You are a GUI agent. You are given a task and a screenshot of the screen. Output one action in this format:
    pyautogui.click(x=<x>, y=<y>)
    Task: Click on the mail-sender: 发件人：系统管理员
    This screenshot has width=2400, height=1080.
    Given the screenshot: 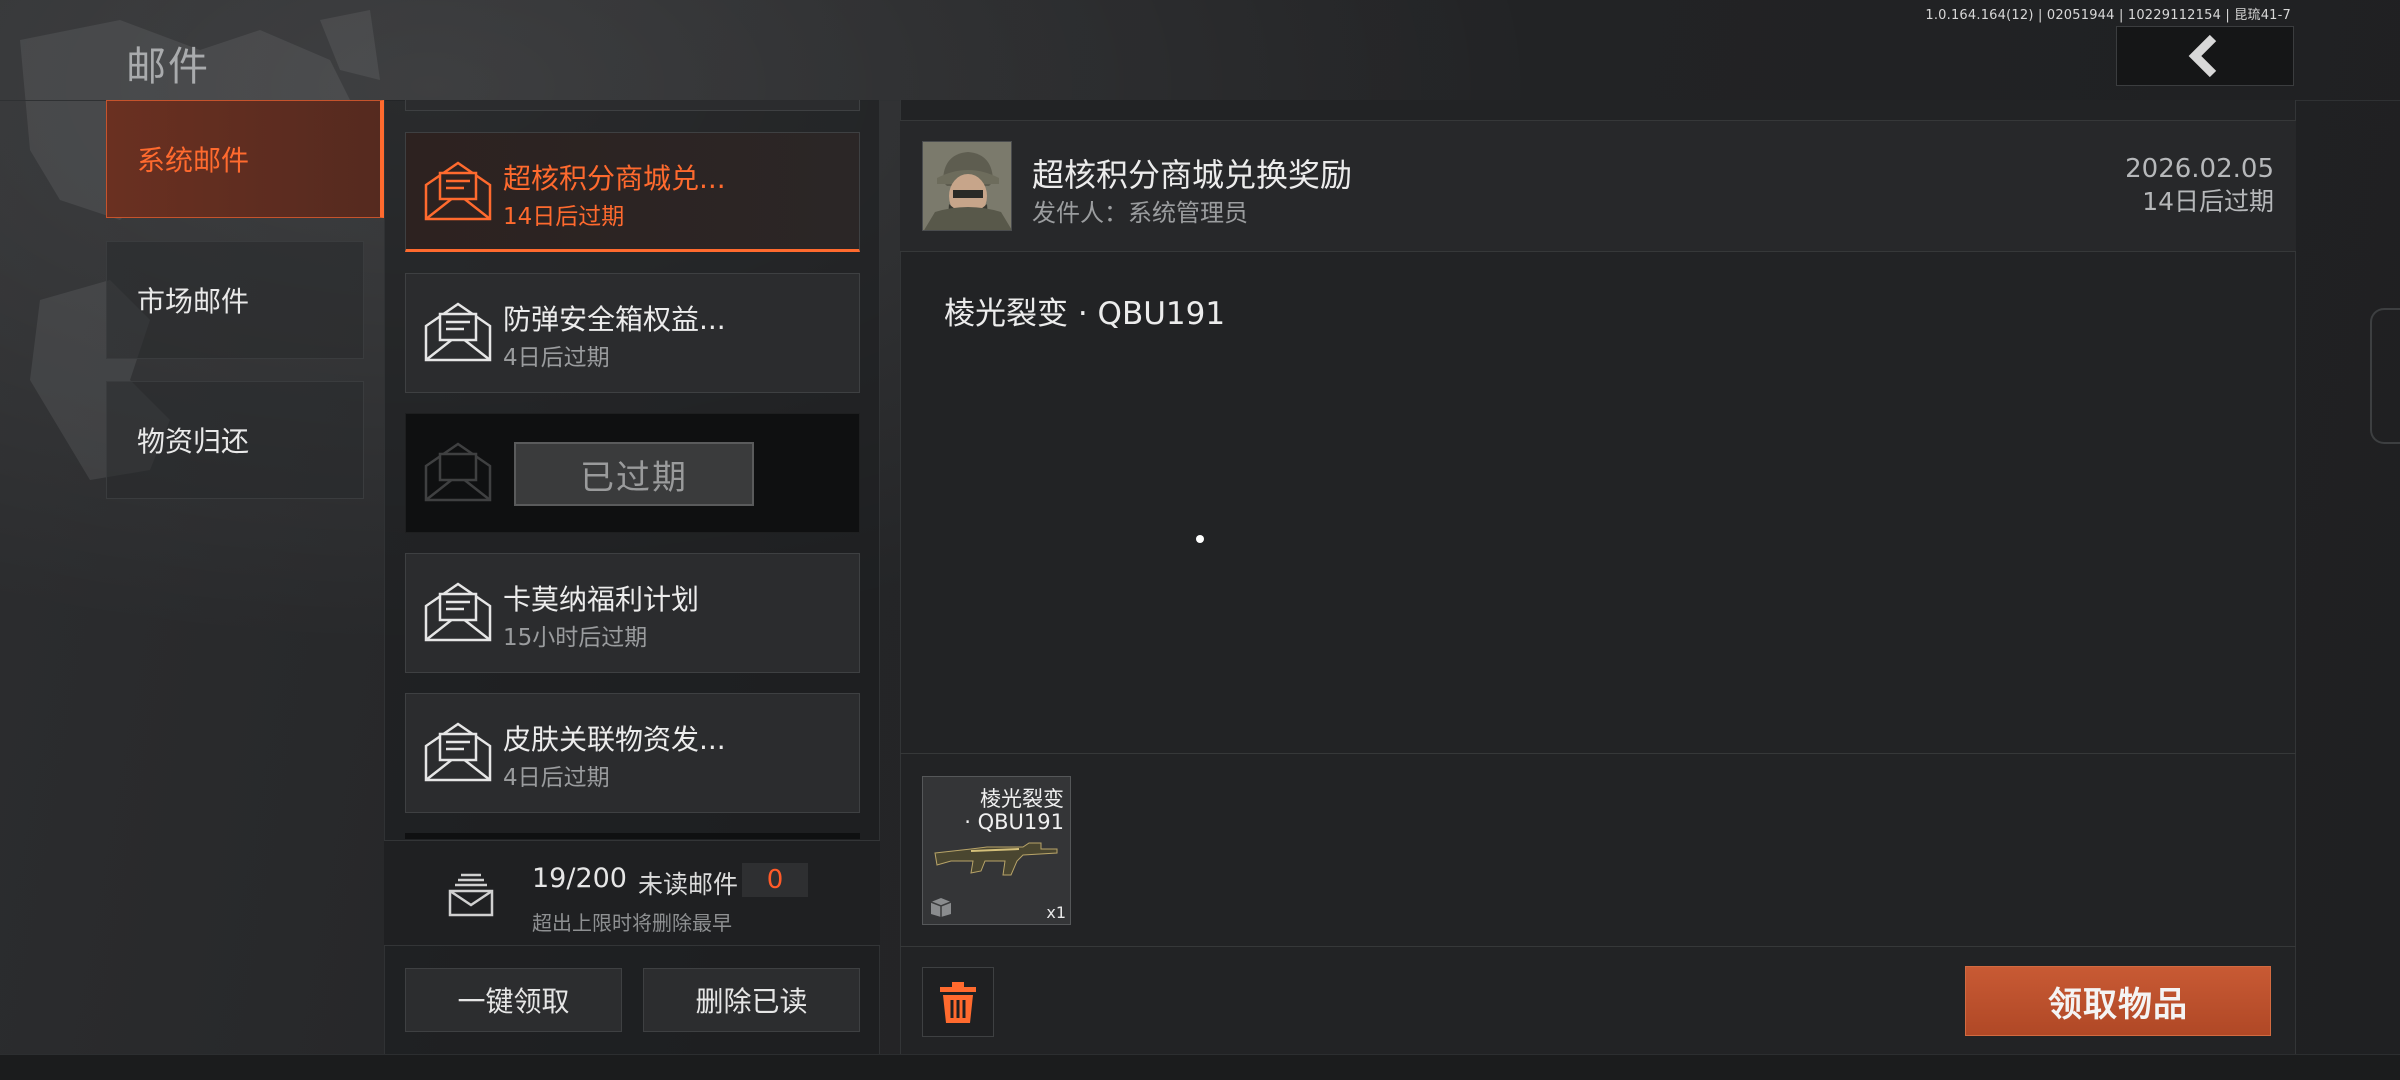 What is the action you would take?
    pyautogui.click(x=1140, y=213)
    